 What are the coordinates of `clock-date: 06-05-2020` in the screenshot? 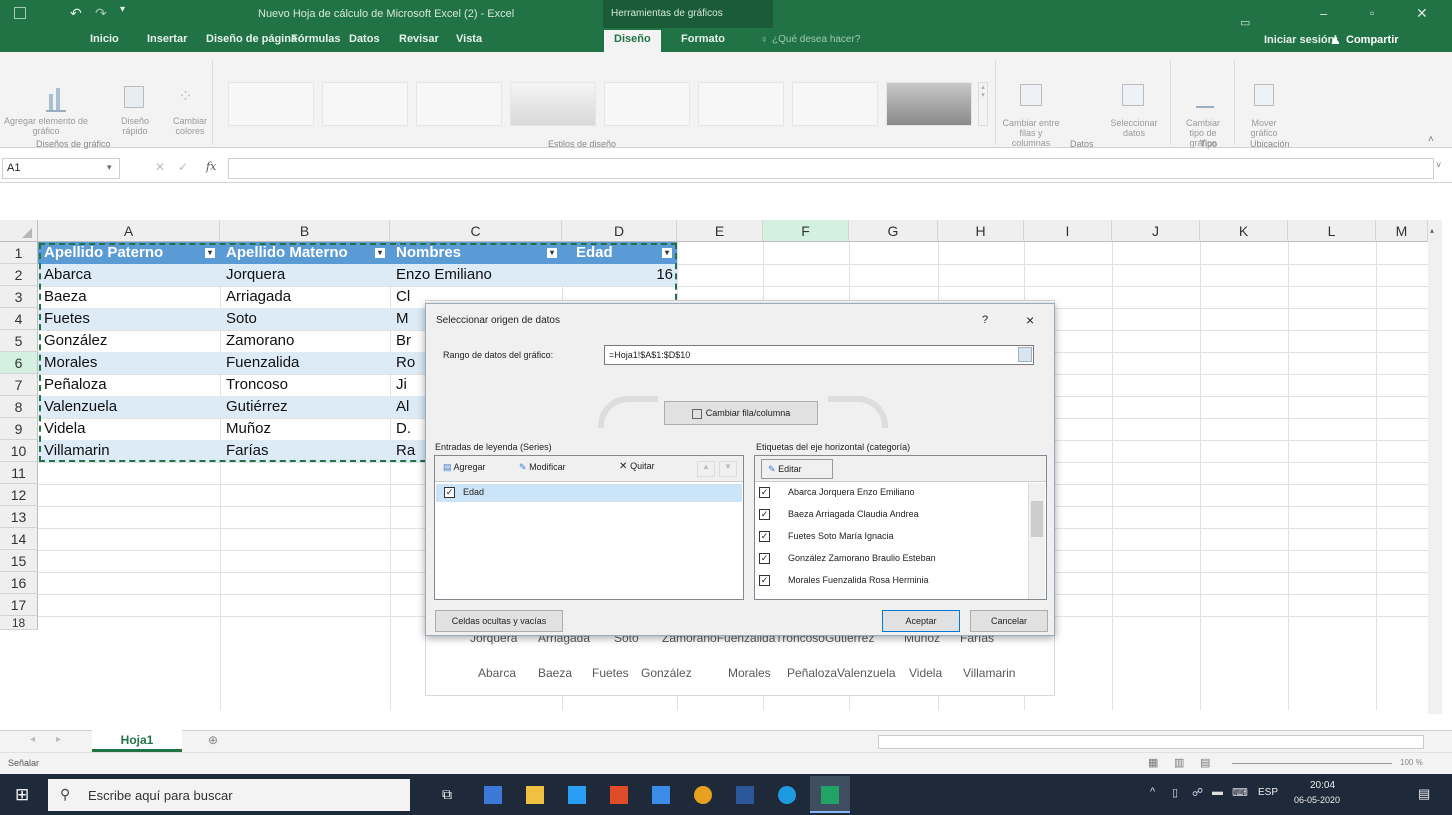 It's located at (1317, 800).